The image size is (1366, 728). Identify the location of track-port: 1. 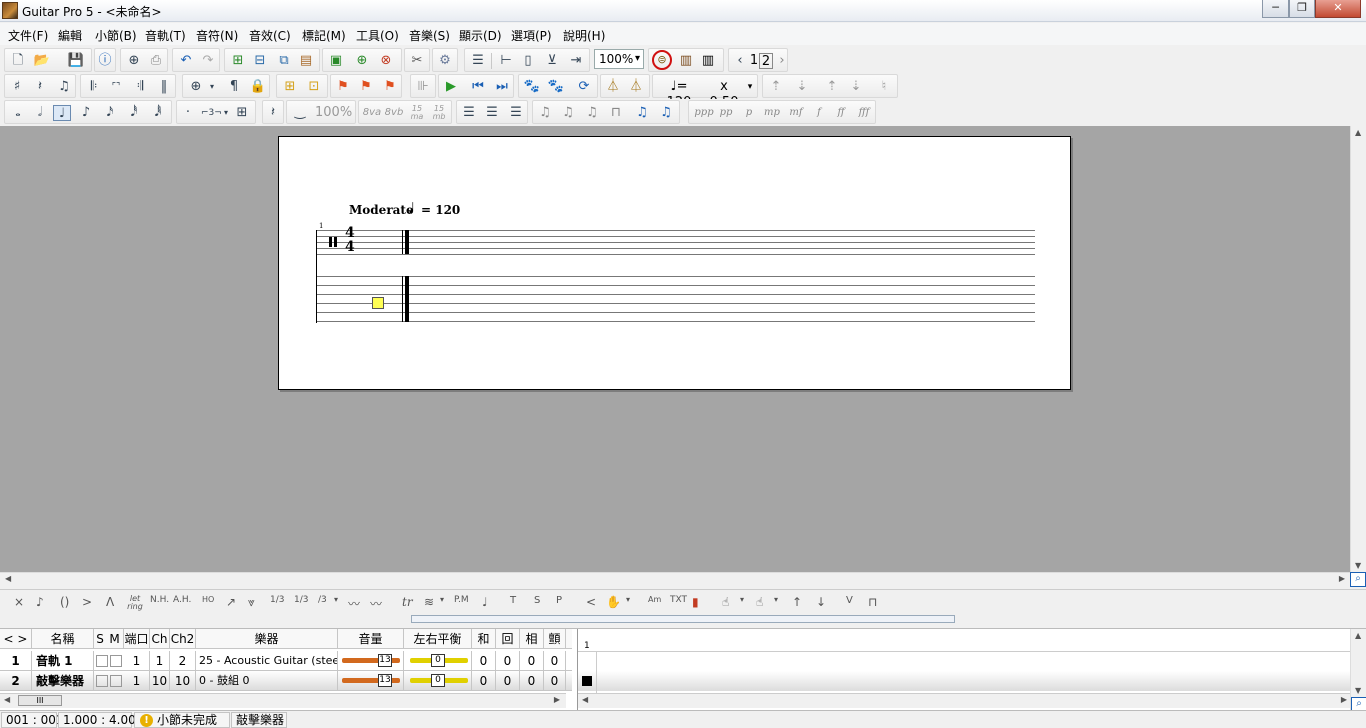
(137, 661).